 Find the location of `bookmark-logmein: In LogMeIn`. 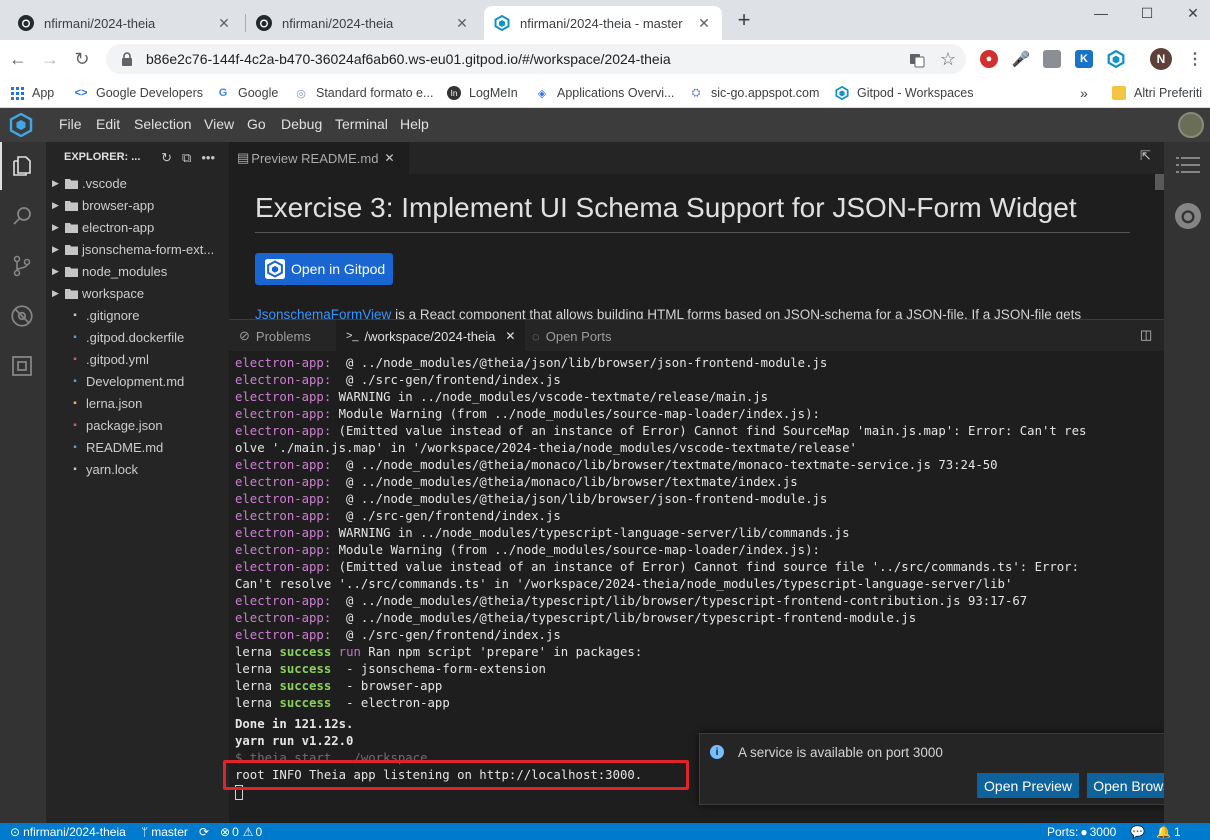

bookmark-logmein: In LogMeIn is located at coordinates (482, 93).